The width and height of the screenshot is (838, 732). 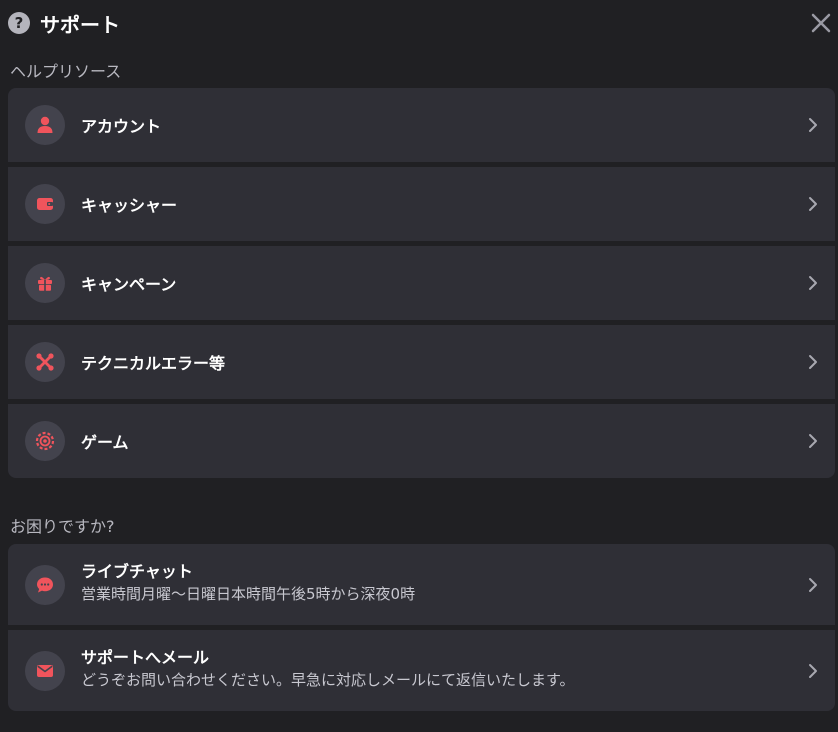 What do you see at coordinates (45, 441) in the screenshot?
I see `chip-icon` at bounding box center [45, 441].